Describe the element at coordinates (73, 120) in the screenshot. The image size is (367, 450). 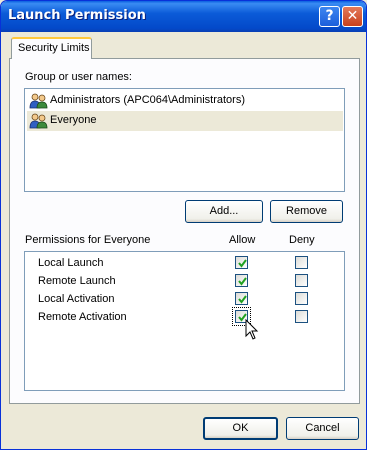
I see `list-item-label: Everyone` at that location.